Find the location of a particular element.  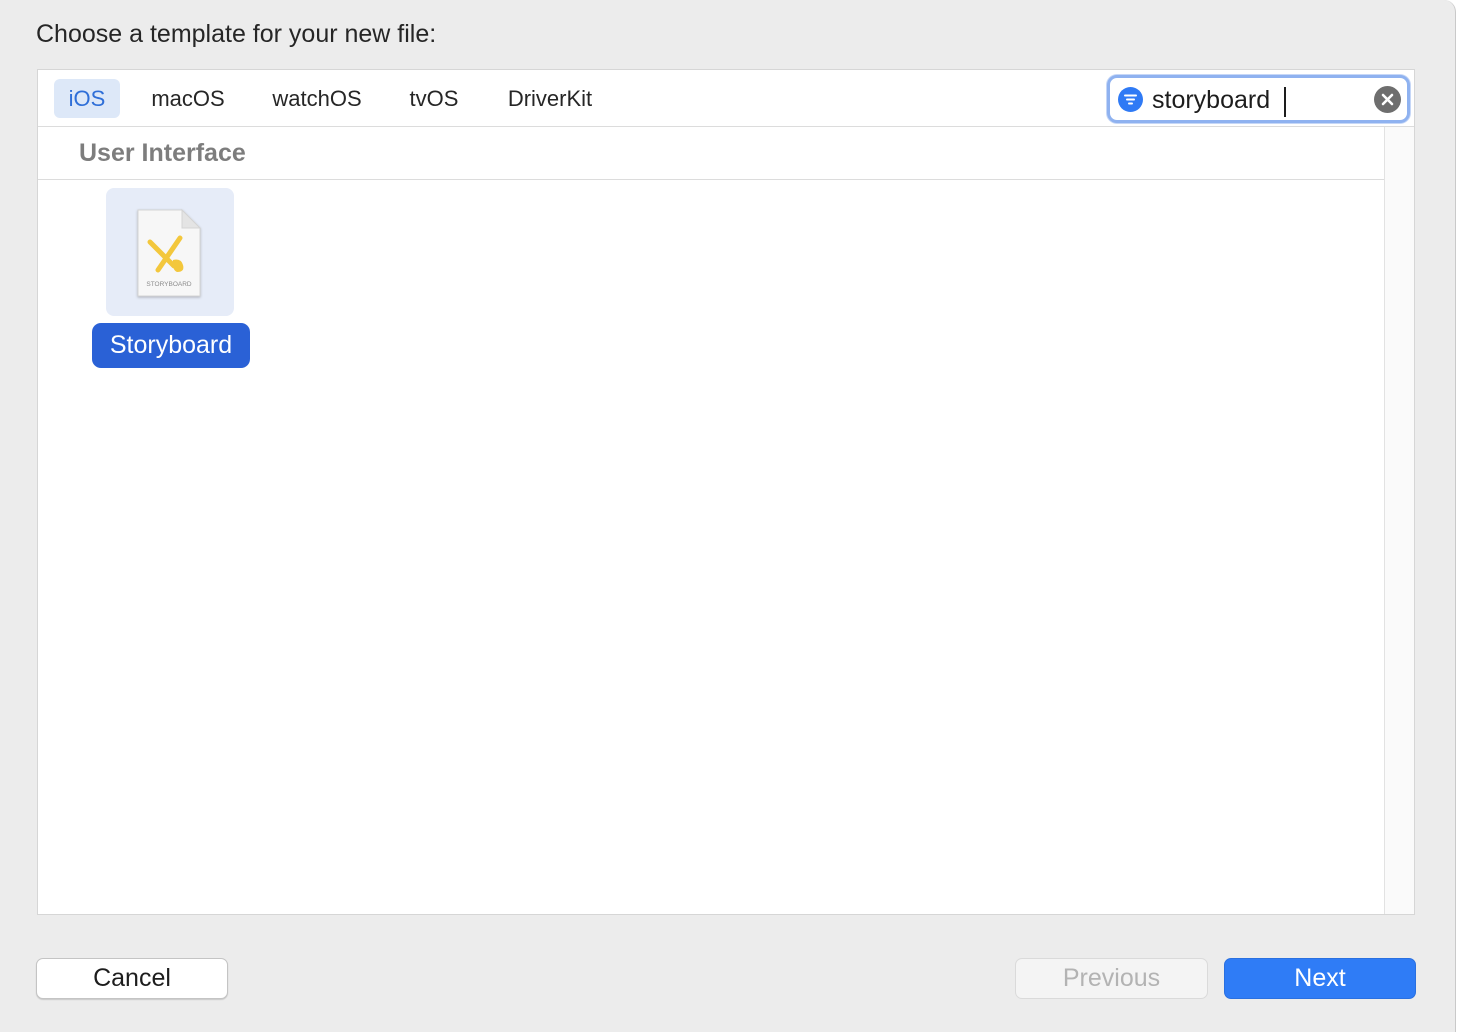

tab-tvos: tvOS is located at coordinates (434, 98).